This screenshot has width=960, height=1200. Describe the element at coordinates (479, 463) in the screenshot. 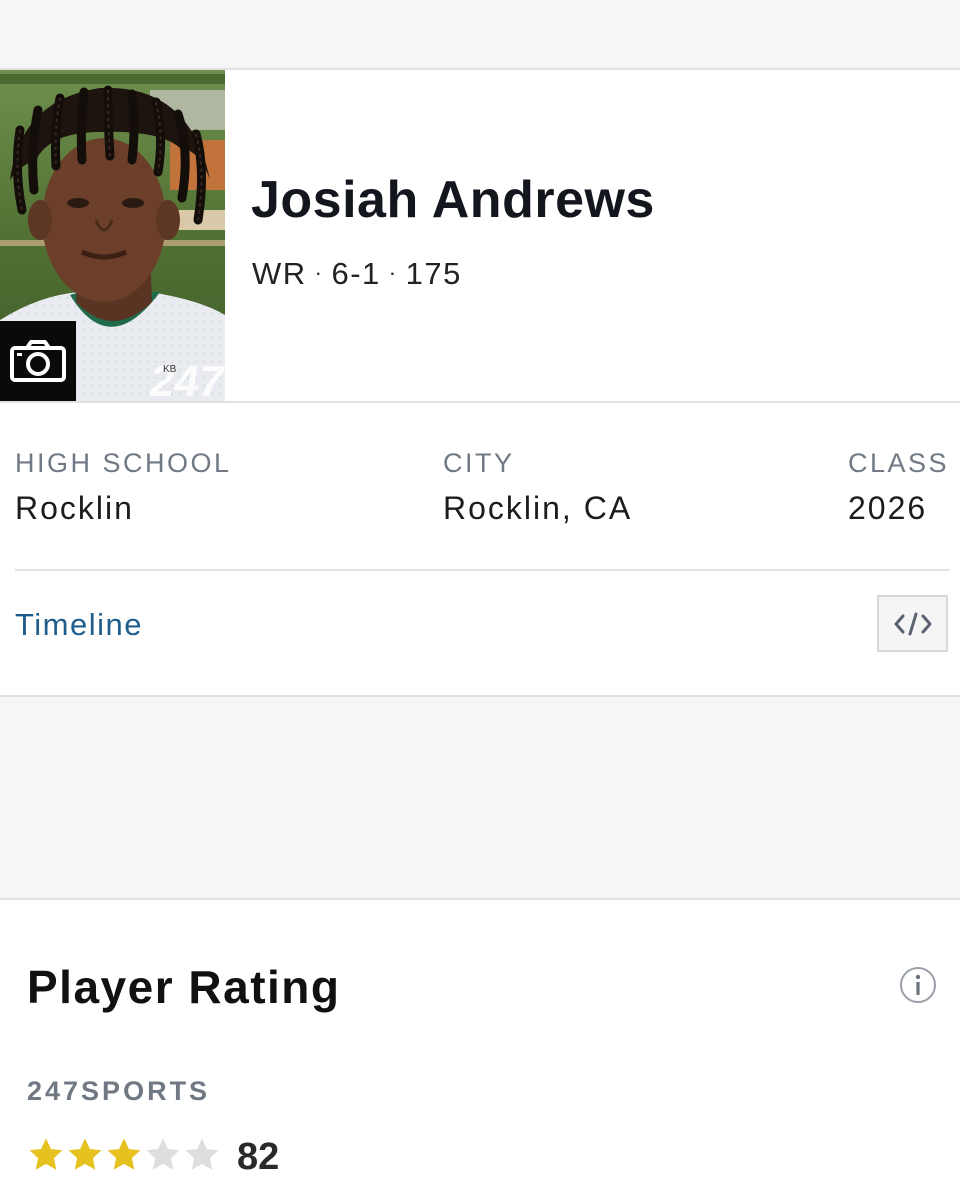

I see `city-label: CITY` at that location.